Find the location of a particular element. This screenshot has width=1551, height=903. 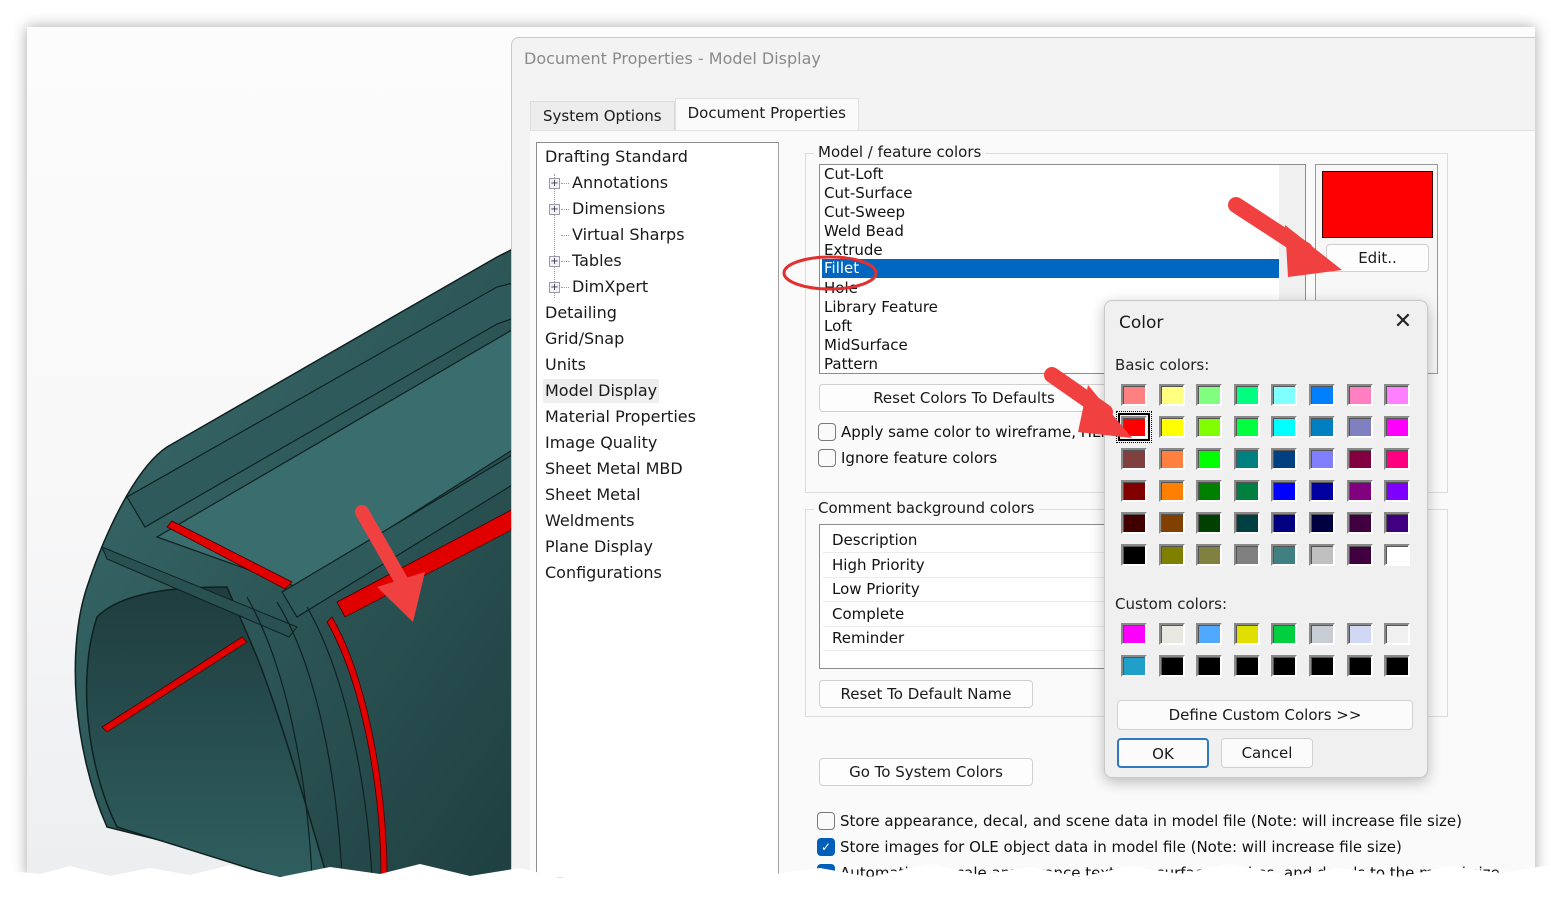

group-label: Model / feature colors is located at coordinates (900, 152).